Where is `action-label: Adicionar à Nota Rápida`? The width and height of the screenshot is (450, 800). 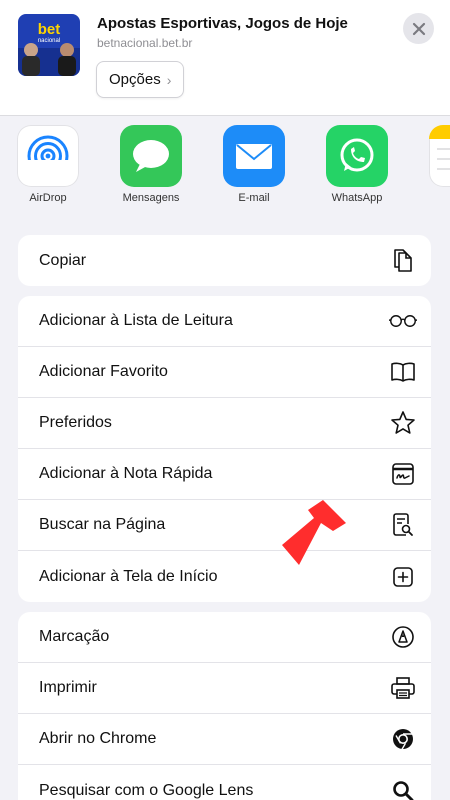
action-label: Adicionar à Nota Rápida is located at coordinates (126, 473).